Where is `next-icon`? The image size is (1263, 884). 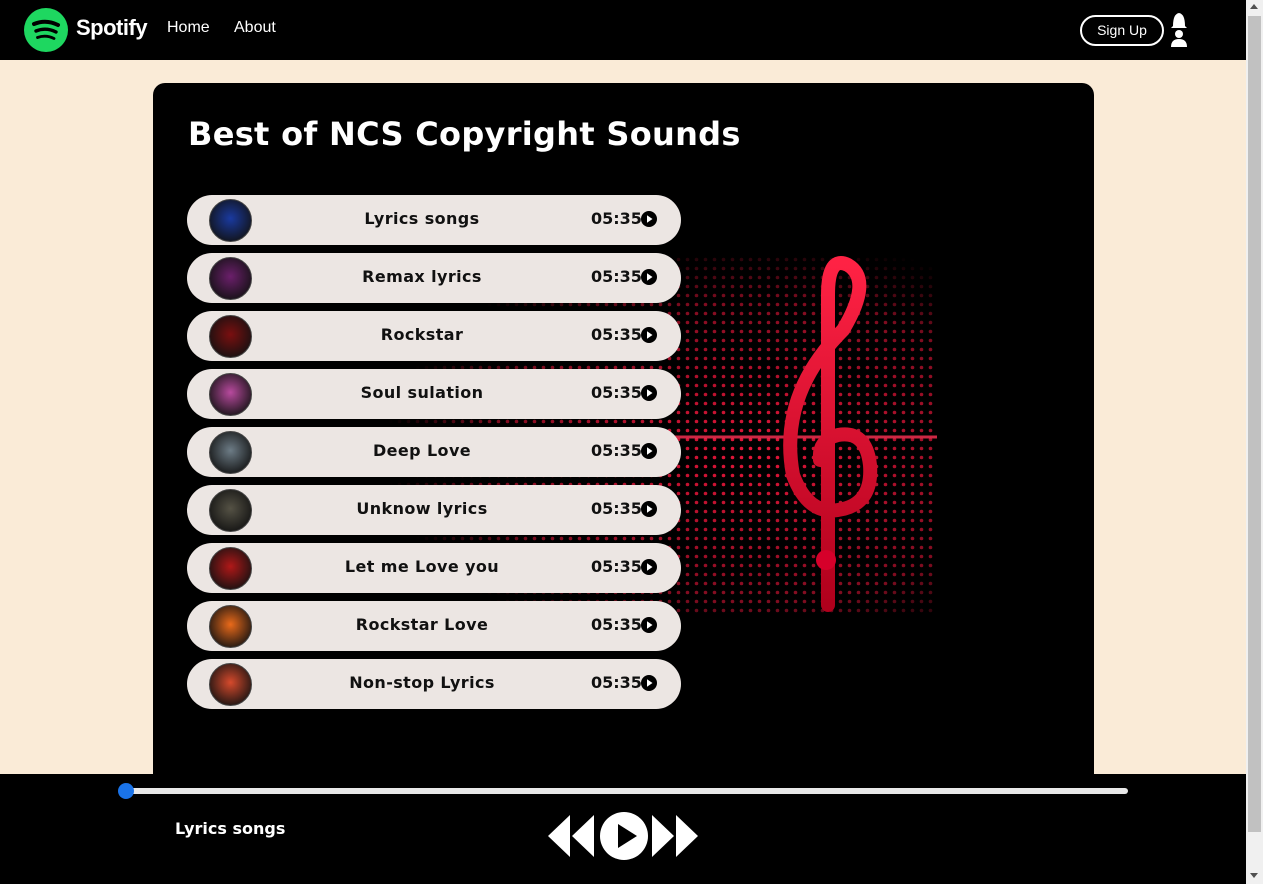
next-icon is located at coordinates (675, 836).